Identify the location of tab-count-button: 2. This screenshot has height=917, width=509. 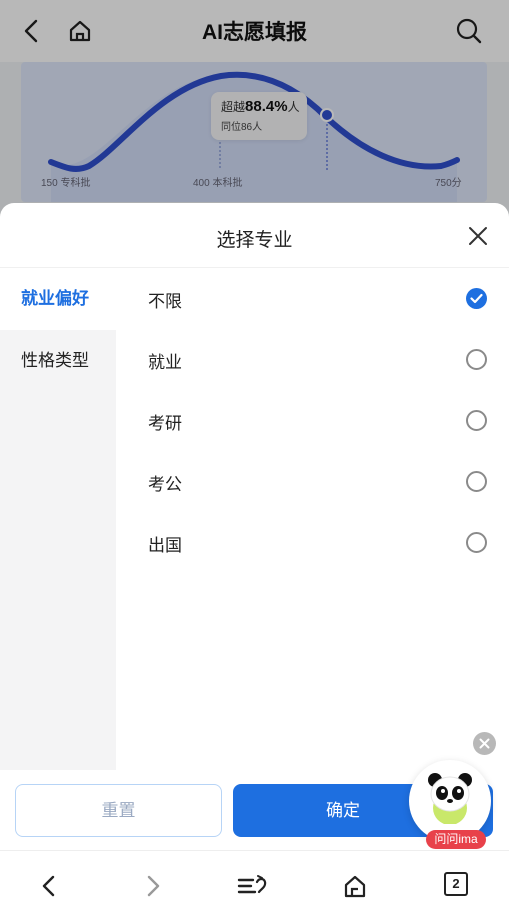
(456, 884).